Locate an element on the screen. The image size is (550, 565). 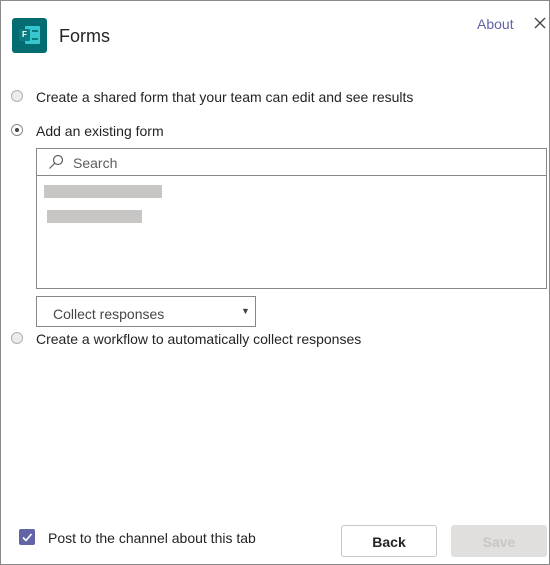
save-button: Save is located at coordinates (499, 541).